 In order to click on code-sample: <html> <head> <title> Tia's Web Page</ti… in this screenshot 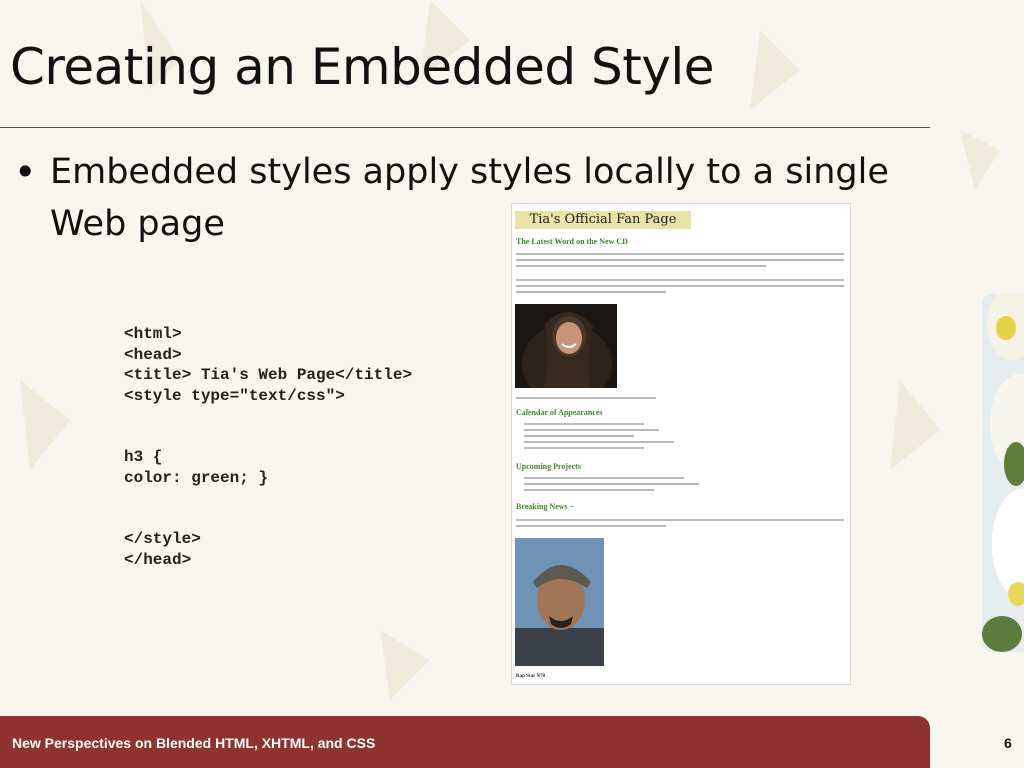, I will do `click(268, 447)`.